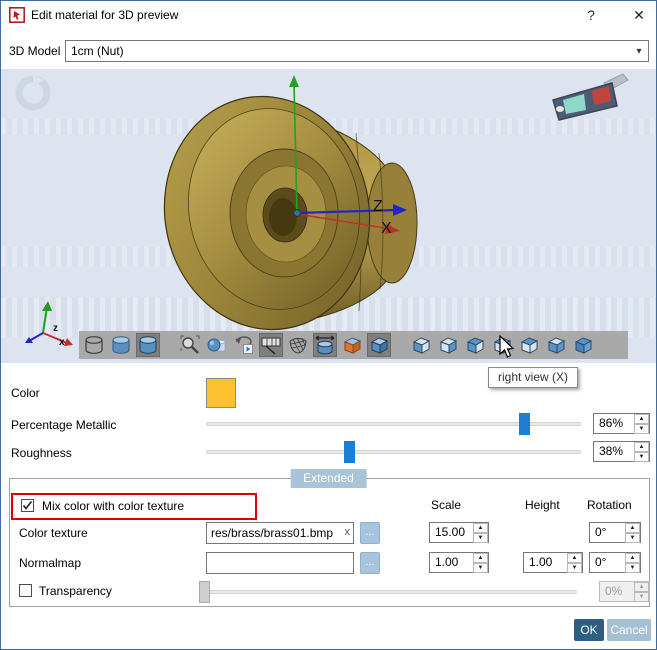 The height and width of the screenshot is (650, 657). What do you see at coordinates (244, 345) in the screenshot?
I see `rotate-animation-icon` at bounding box center [244, 345].